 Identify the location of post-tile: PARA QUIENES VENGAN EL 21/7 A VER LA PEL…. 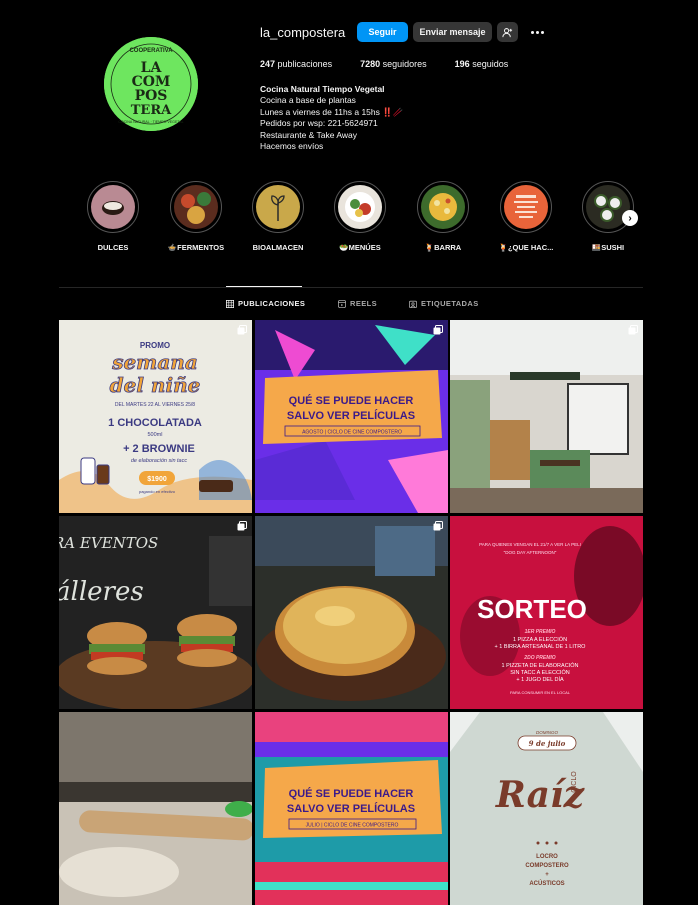
(546, 612).